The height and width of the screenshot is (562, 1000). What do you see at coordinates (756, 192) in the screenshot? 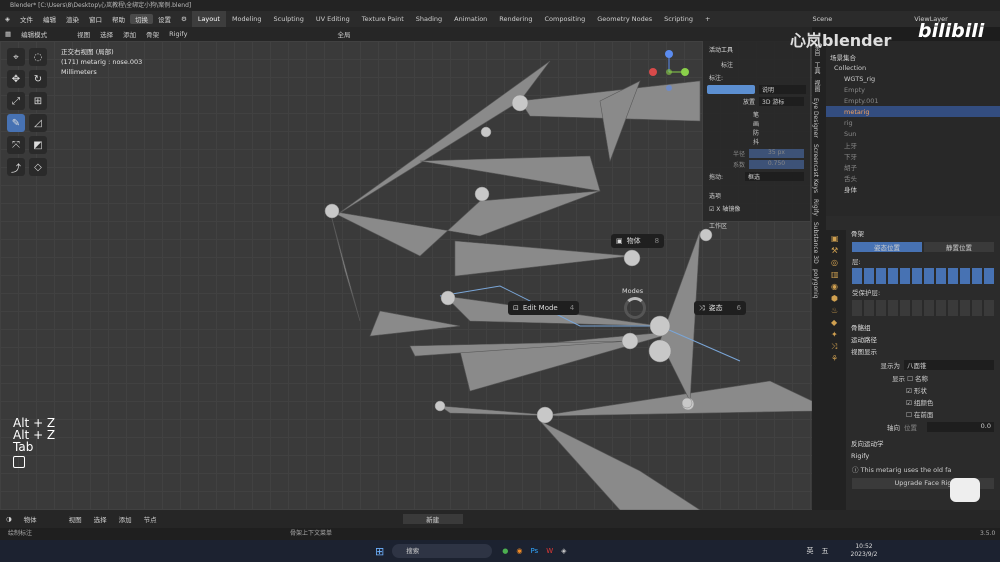
I see `options-section: 选项` at bounding box center [756, 192].